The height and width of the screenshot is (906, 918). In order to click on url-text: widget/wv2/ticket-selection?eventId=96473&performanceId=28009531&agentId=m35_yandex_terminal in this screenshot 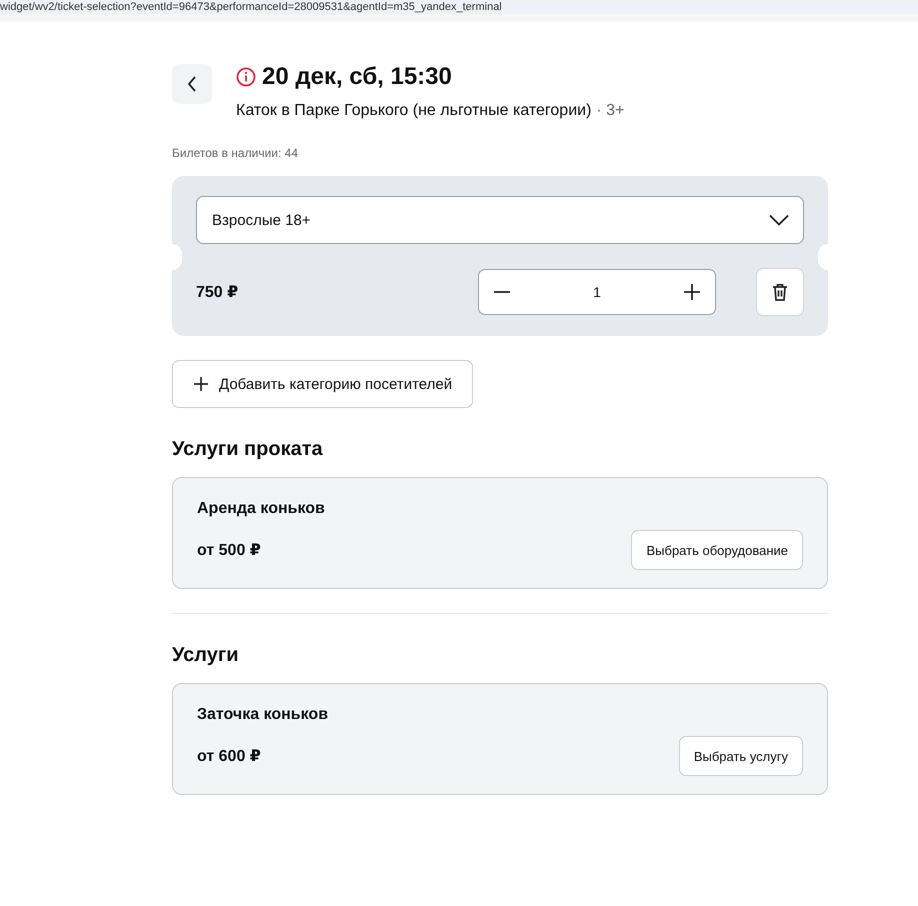, I will do `click(251, 7)`.